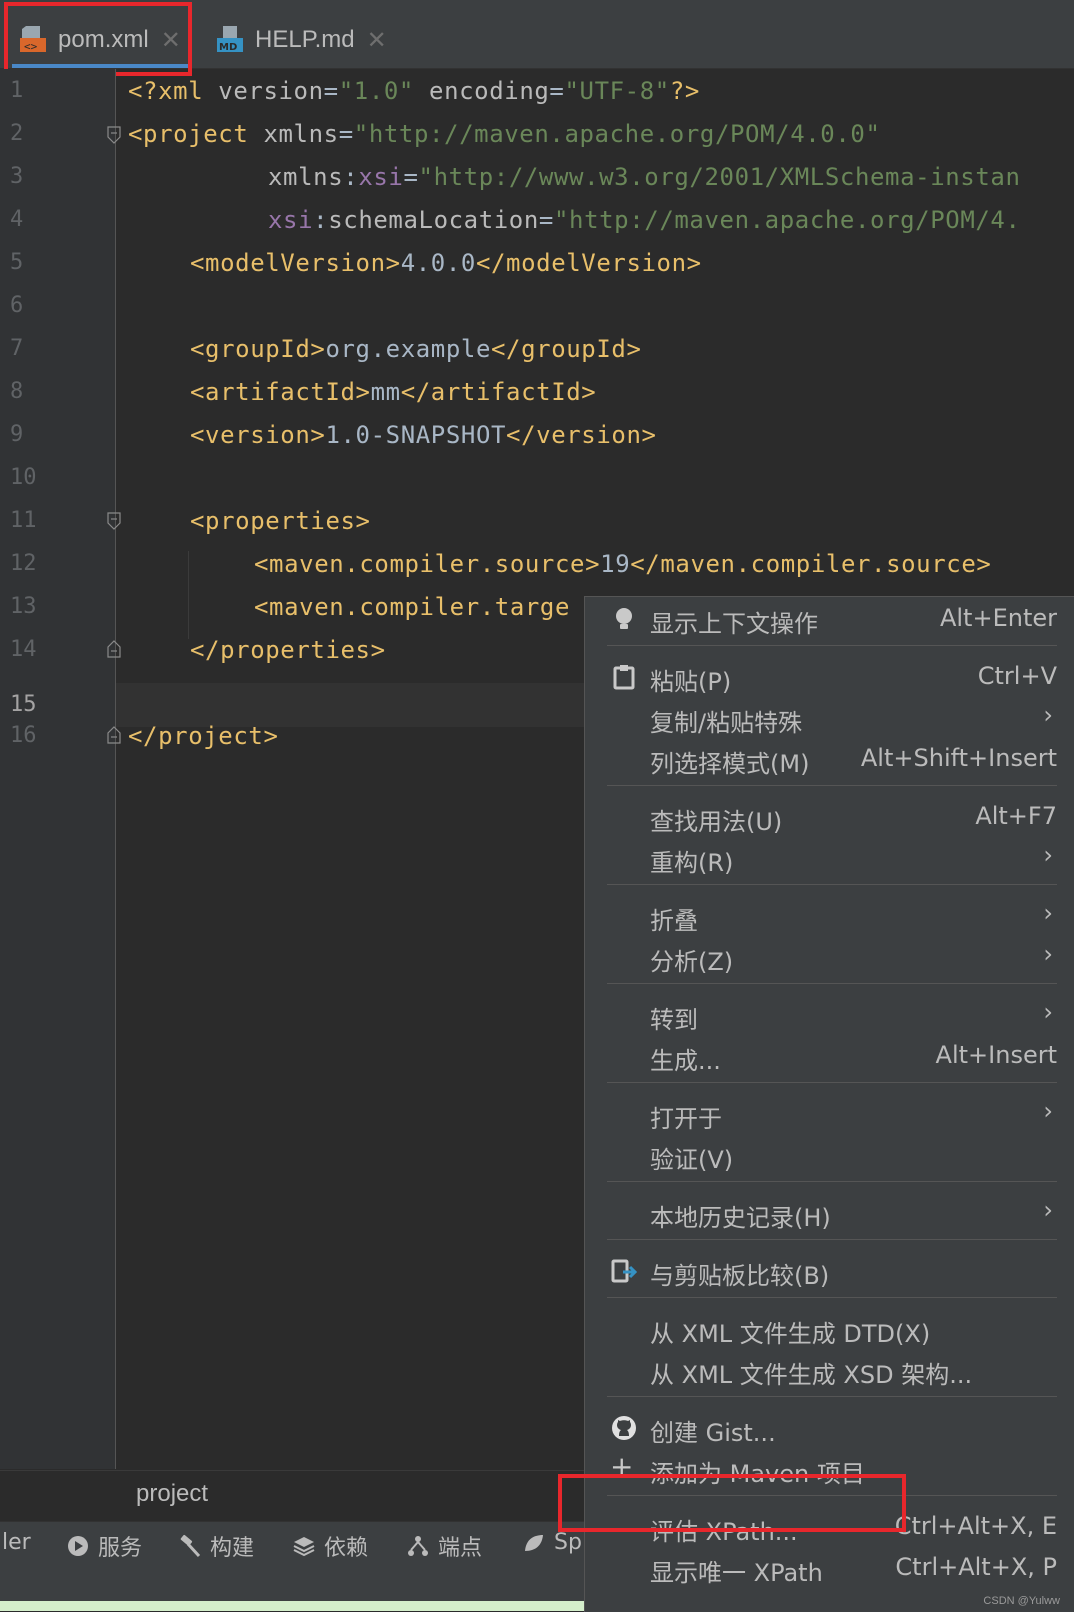  I want to click on tool-window-spring: Sp, so click(552, 1542).